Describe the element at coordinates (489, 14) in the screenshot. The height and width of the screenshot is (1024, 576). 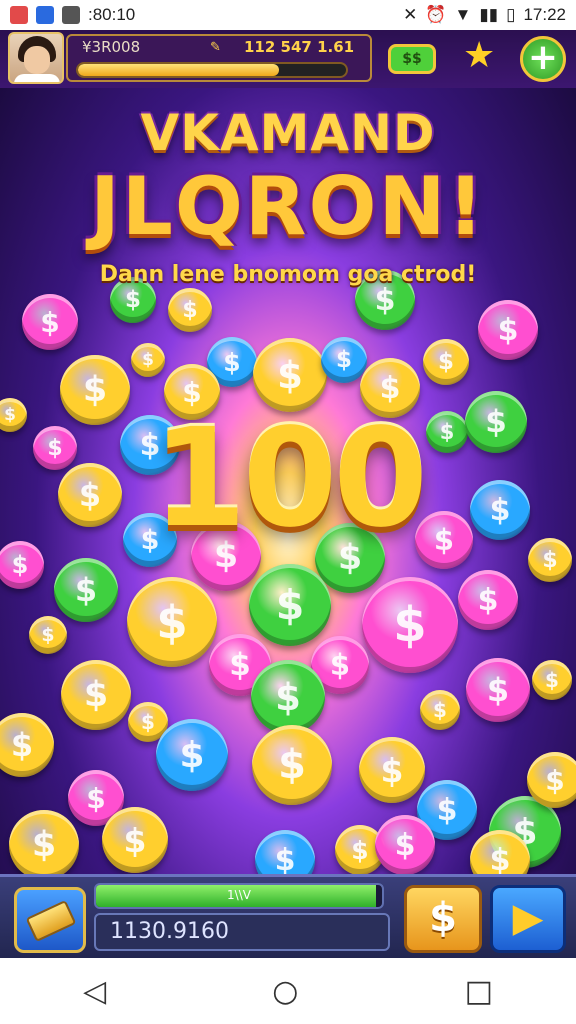
I see `signal-icon: ▮▮` at that location.